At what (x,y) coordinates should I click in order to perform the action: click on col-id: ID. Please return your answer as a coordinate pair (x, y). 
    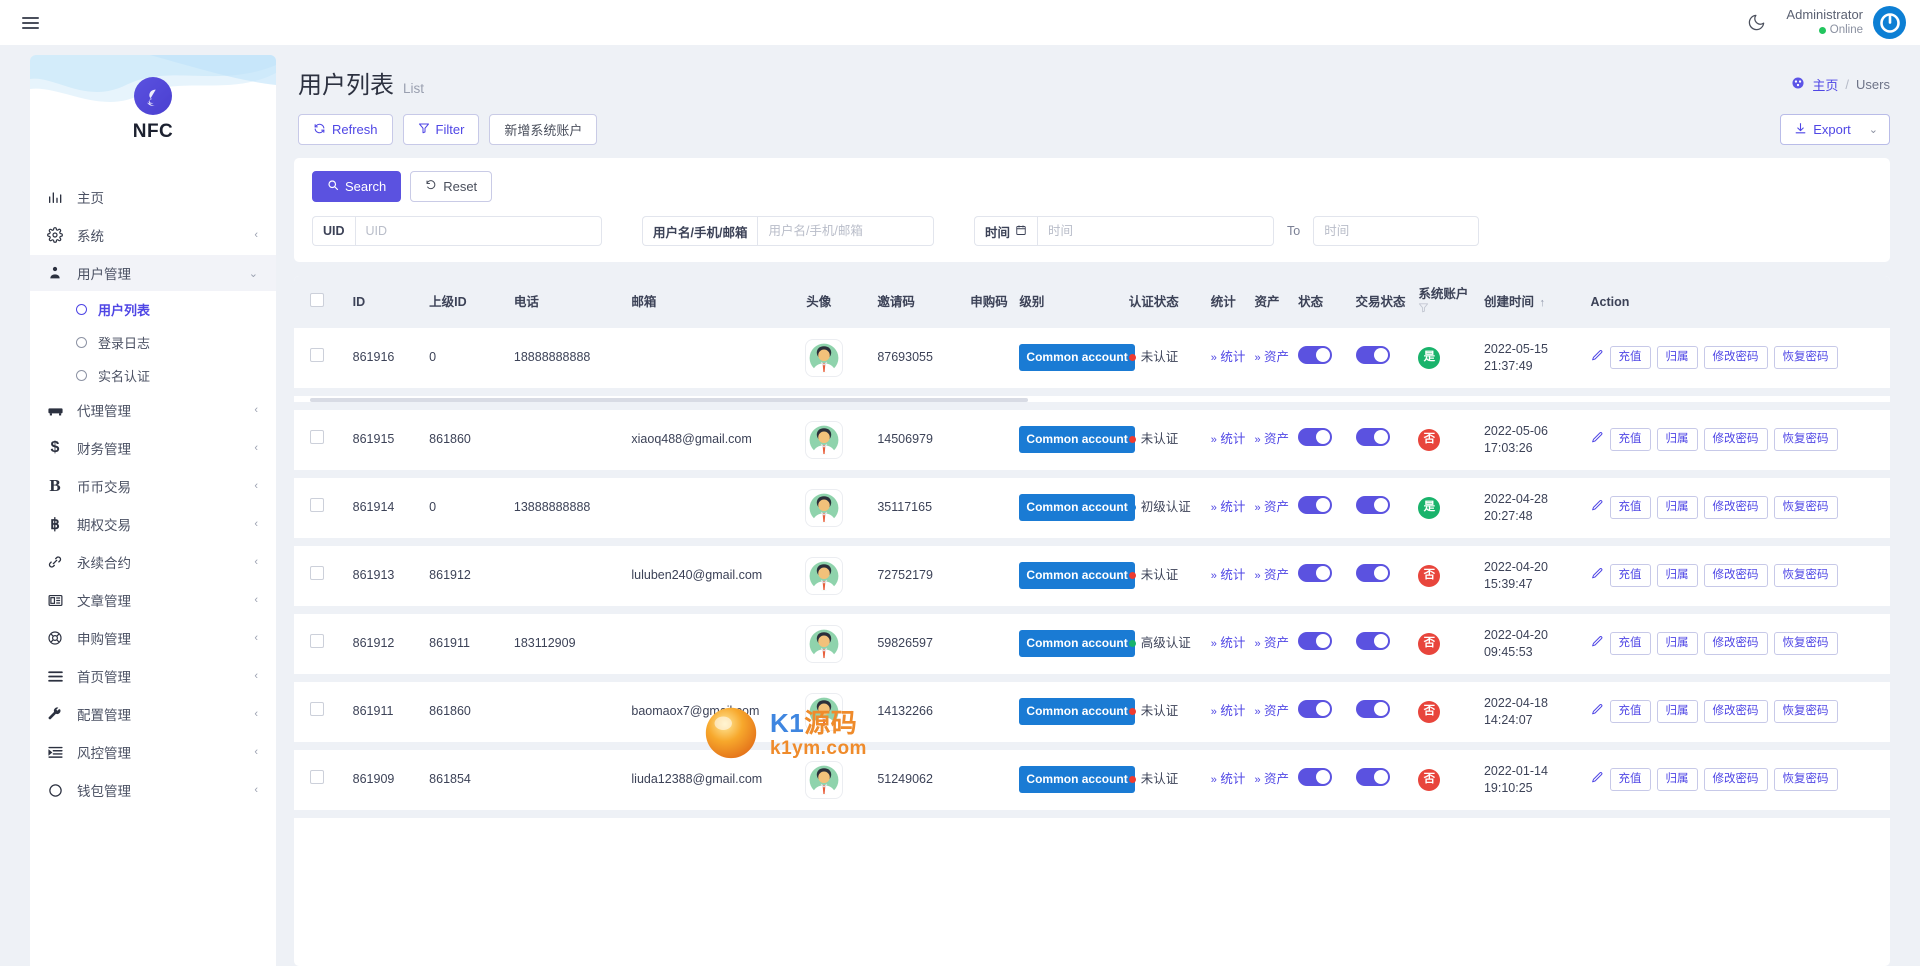
    Looking at the image, I should click on (387, 302).